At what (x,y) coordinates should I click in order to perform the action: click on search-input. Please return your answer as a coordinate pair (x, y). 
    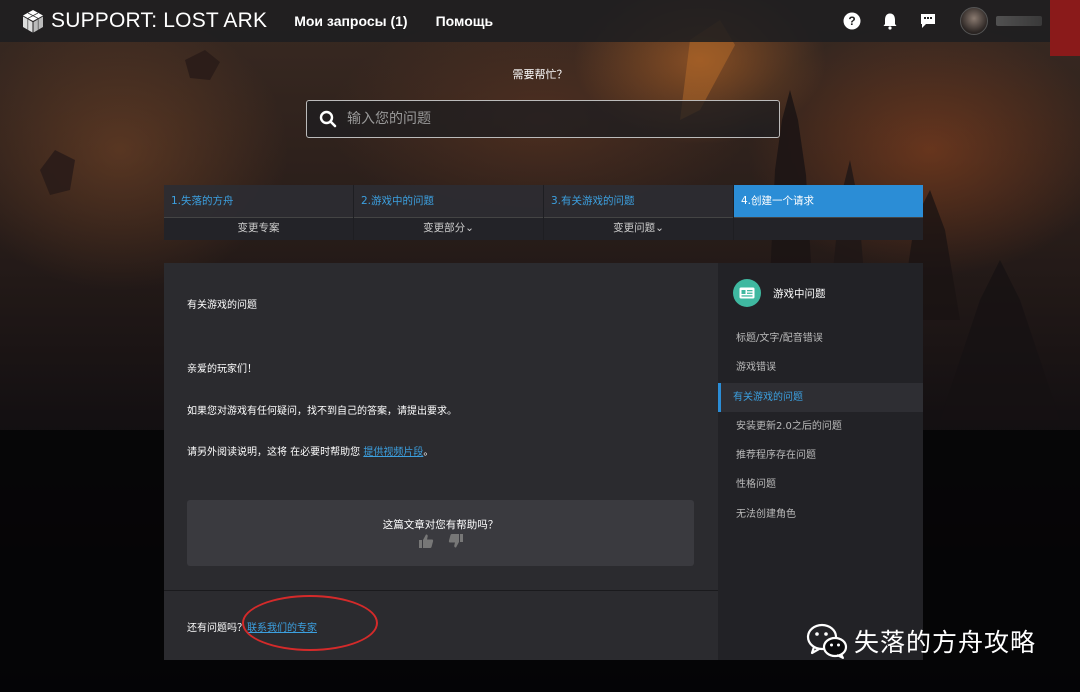
    Looking at the image, I should click on (547, 119).